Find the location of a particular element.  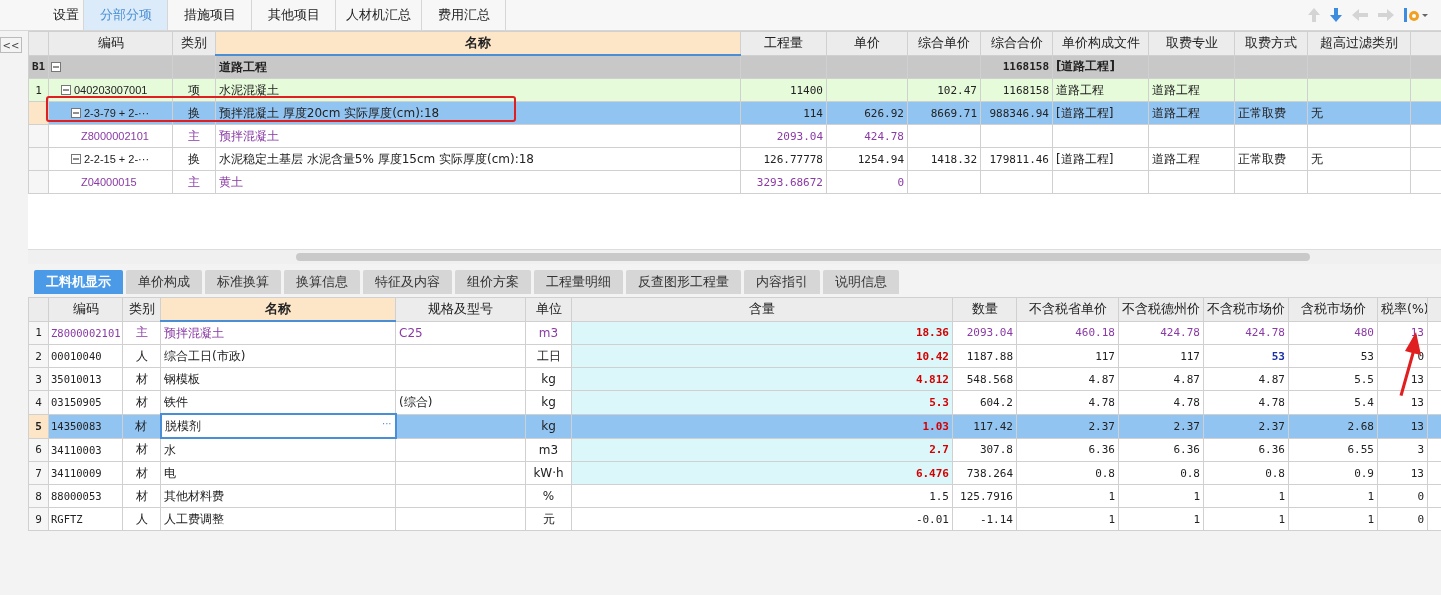

column-header: 含量 is located at coordinates (762, 309).